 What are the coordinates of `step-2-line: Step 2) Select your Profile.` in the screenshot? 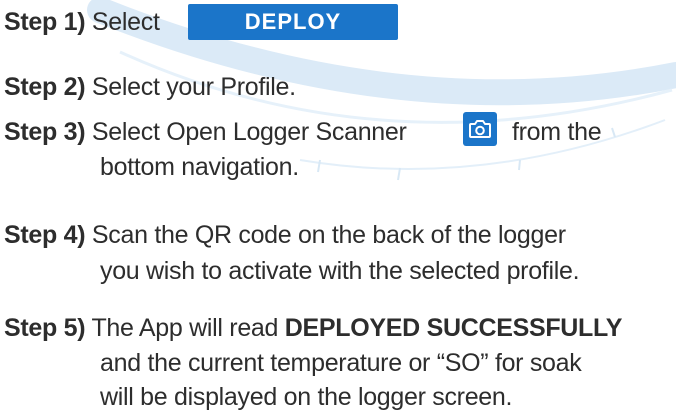 It's located at (150, 87).